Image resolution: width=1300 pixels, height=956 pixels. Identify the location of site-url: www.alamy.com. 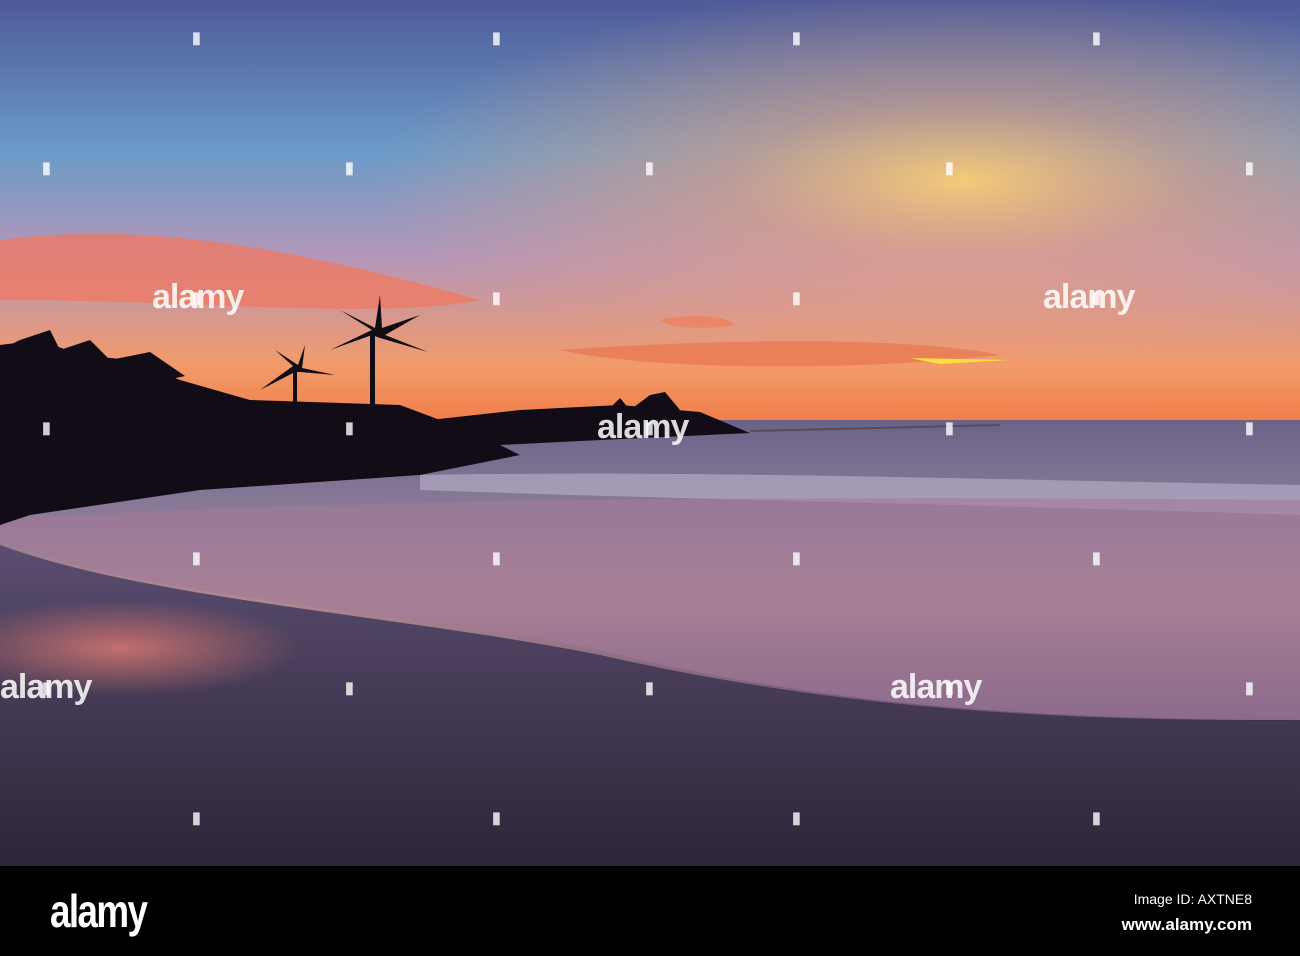
(1186, 924).